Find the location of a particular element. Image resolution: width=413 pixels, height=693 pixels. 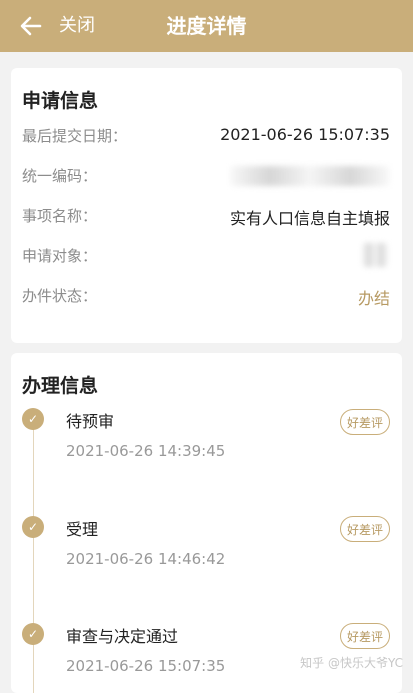

application-info-title: 申请信息 is located at coordinates (60, 101).